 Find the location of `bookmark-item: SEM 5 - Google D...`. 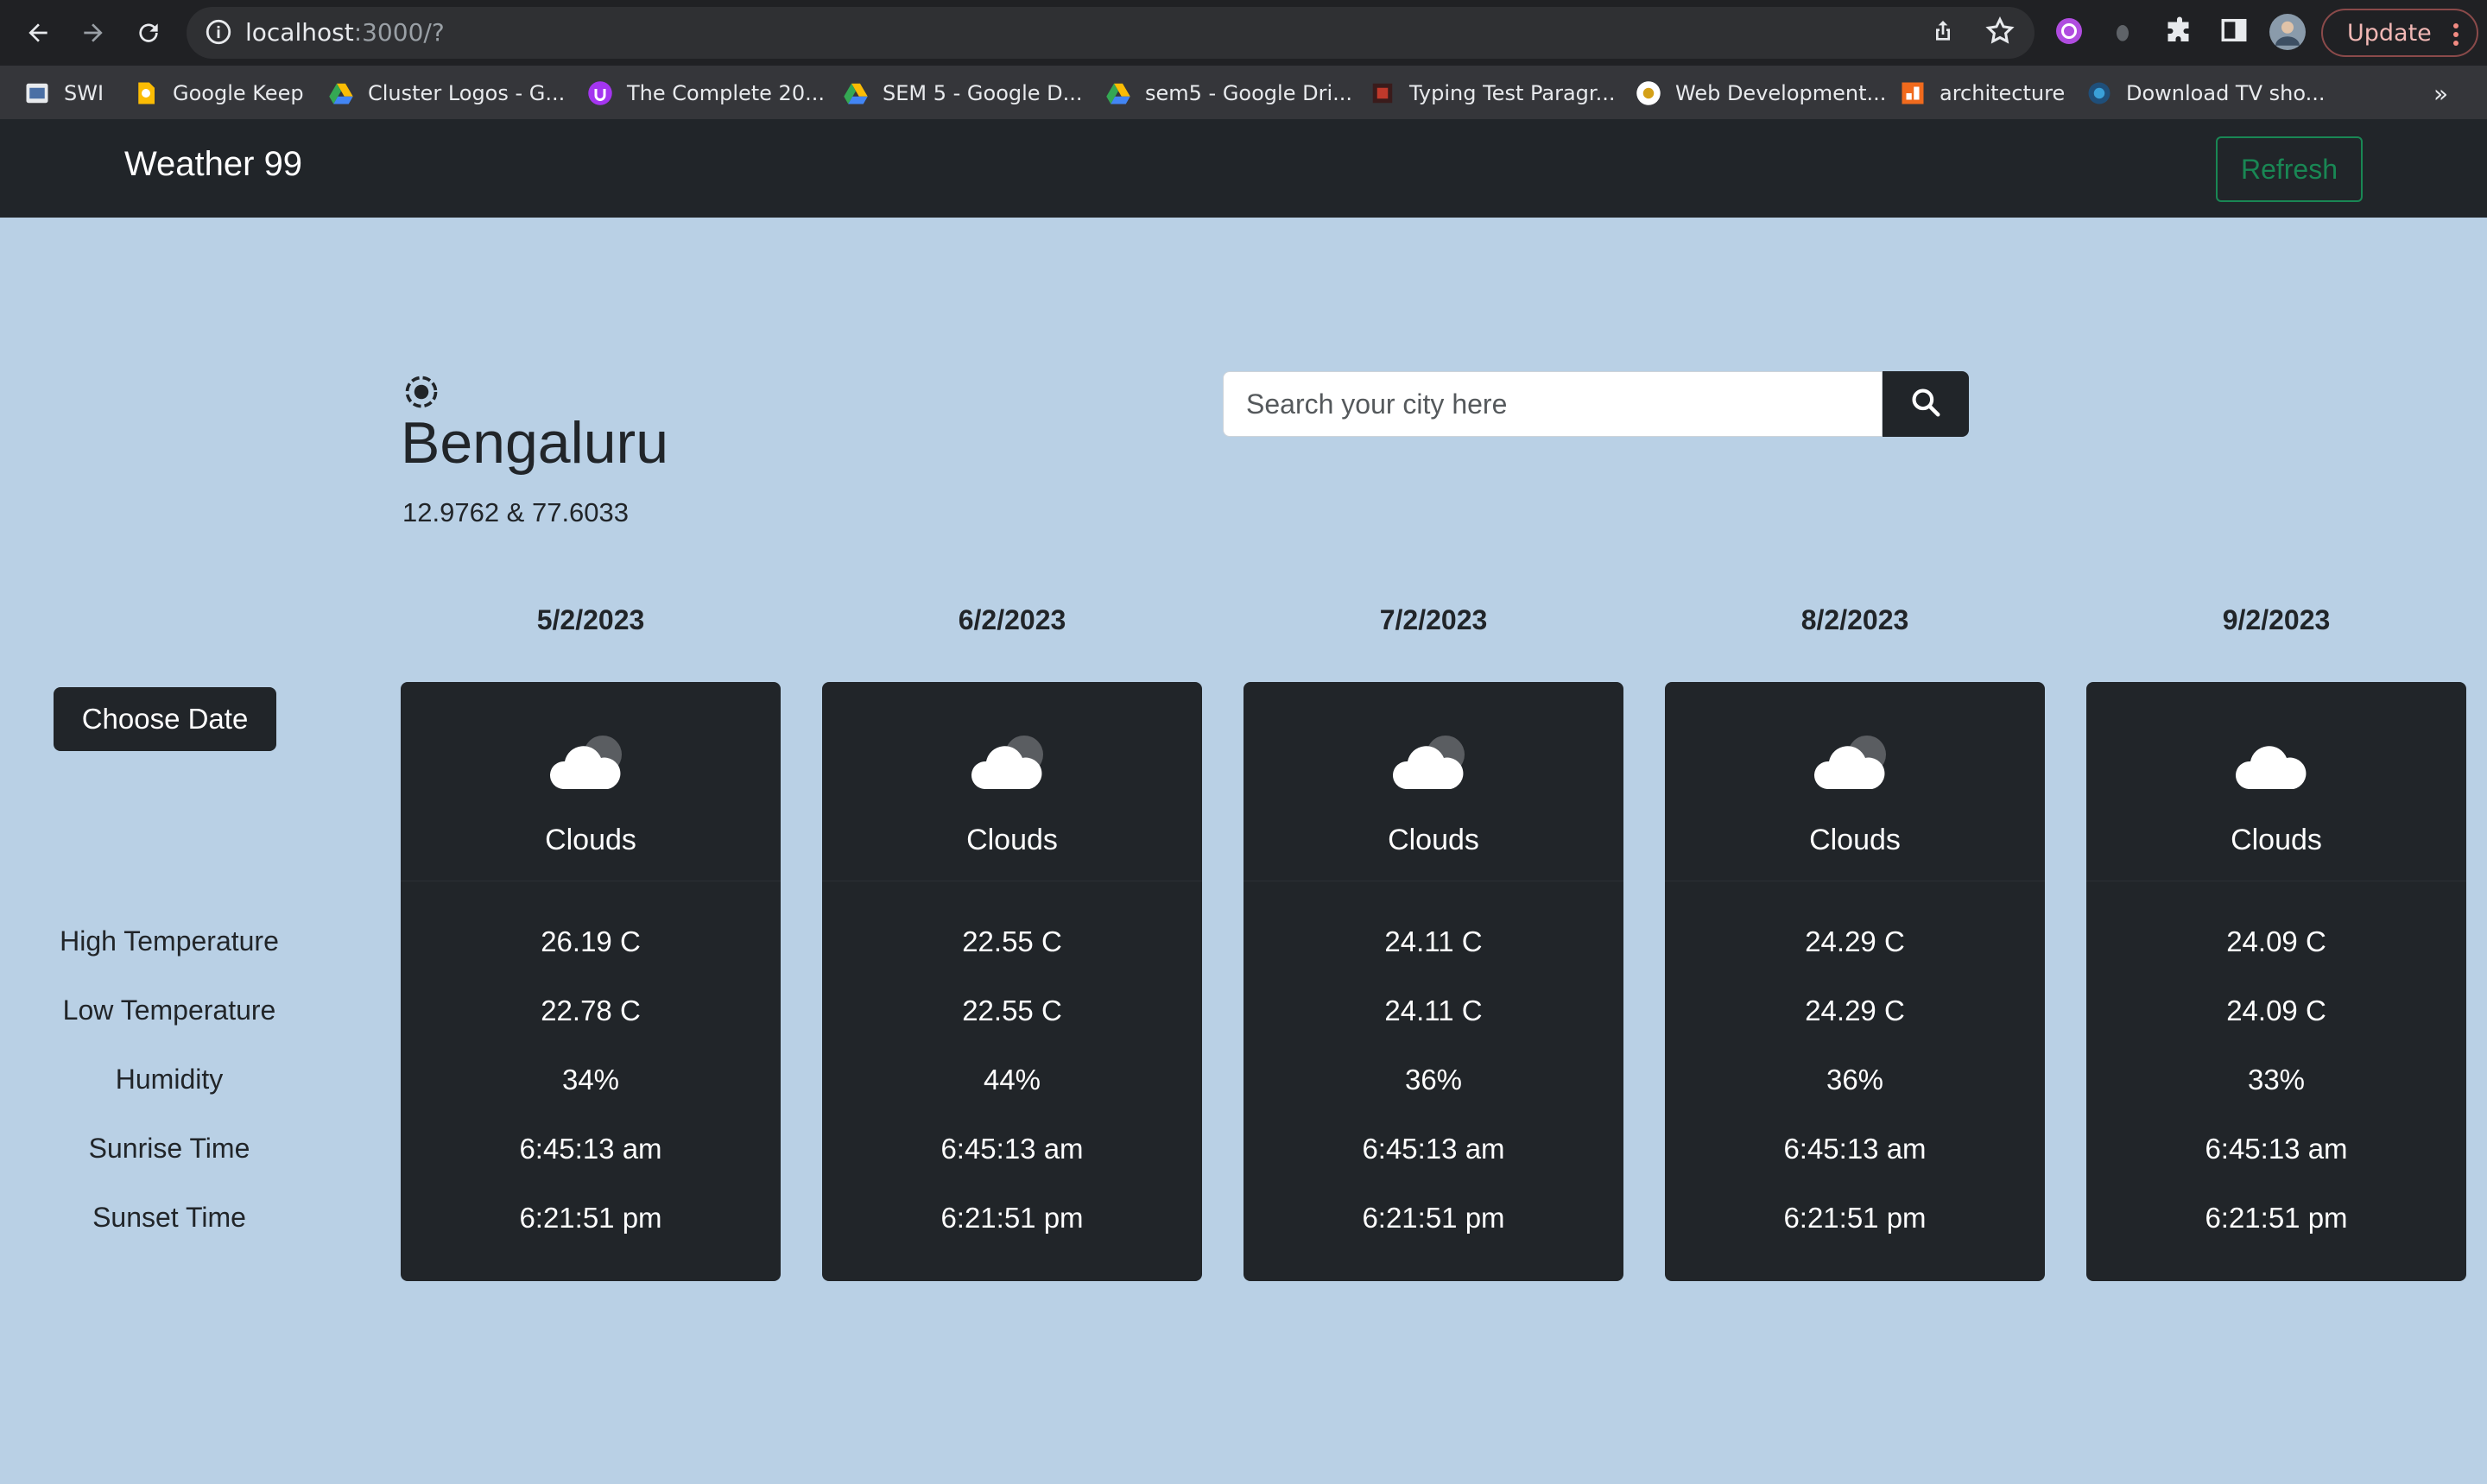

bookmark-item: SEM 5 - Google D... is located at coordinates (963, 93).